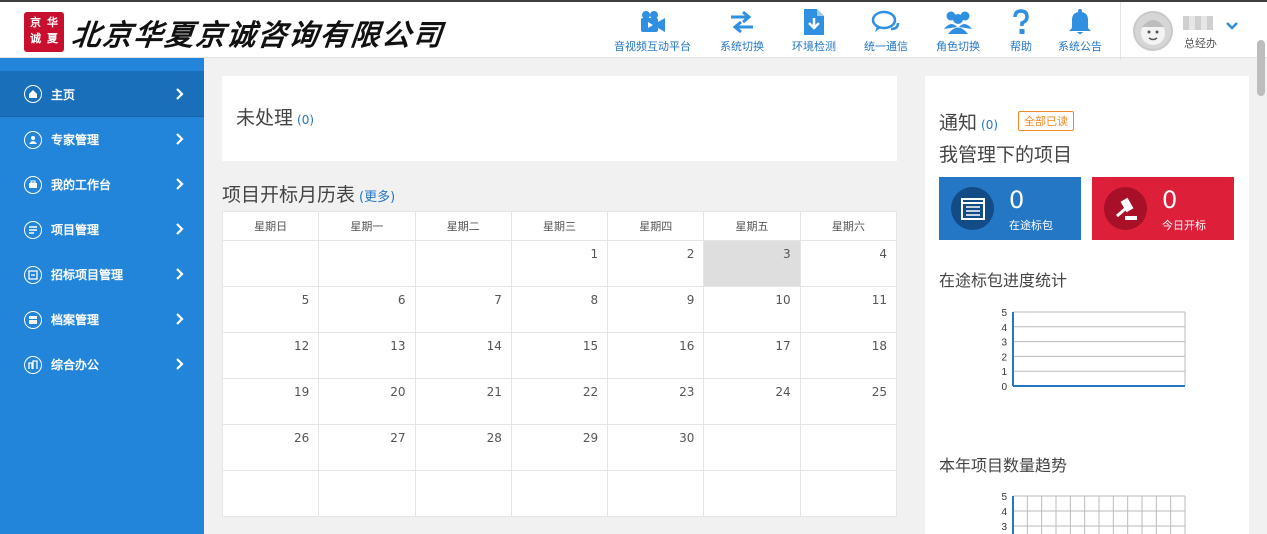 The height and width of the screenshot is (534, 1267). Describe the element at coordinates (972, 208) in the screenshot. I see `package-list-icon` at that location.